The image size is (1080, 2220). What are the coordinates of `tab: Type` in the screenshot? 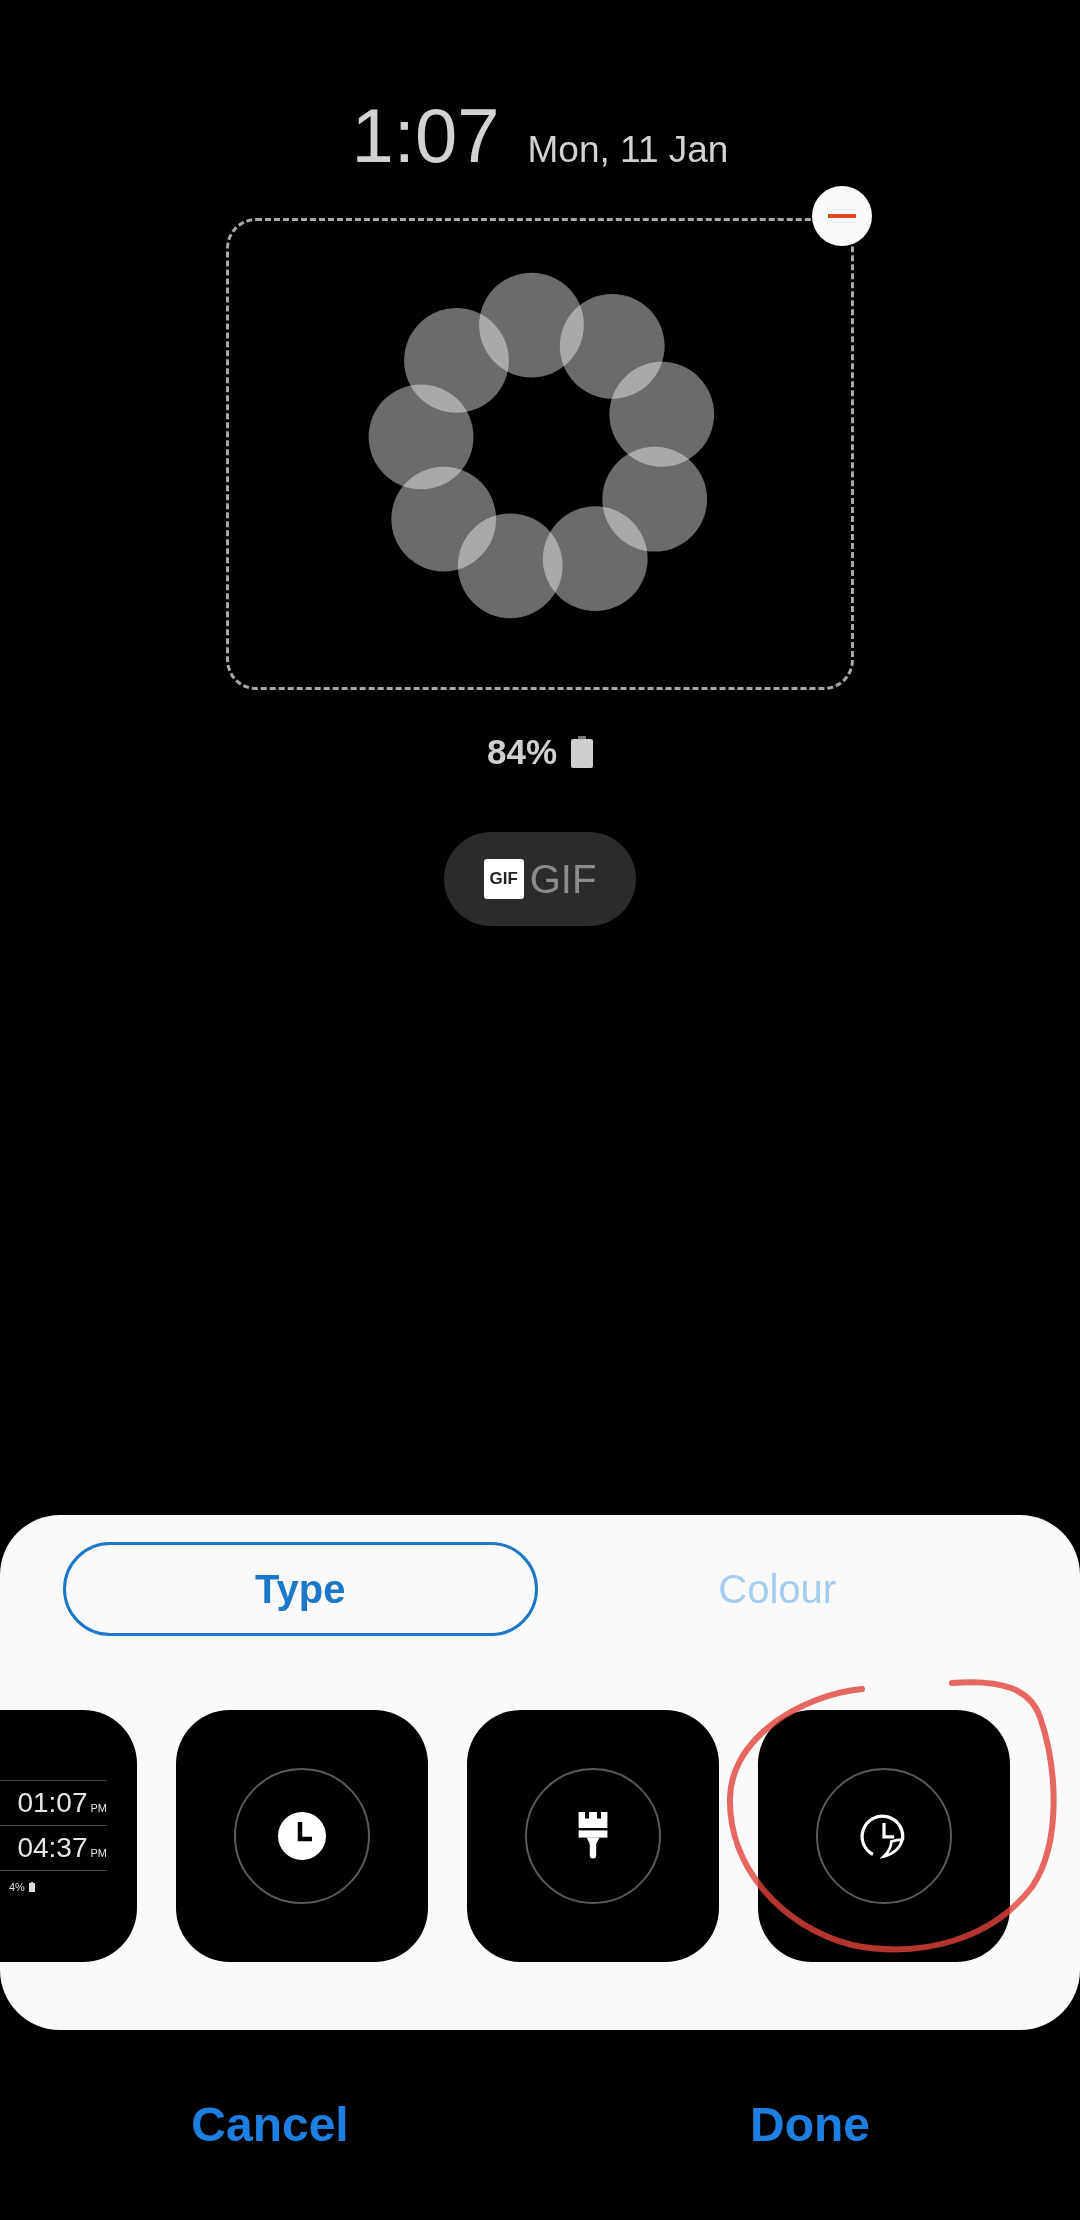 It's located at (300, 1589).